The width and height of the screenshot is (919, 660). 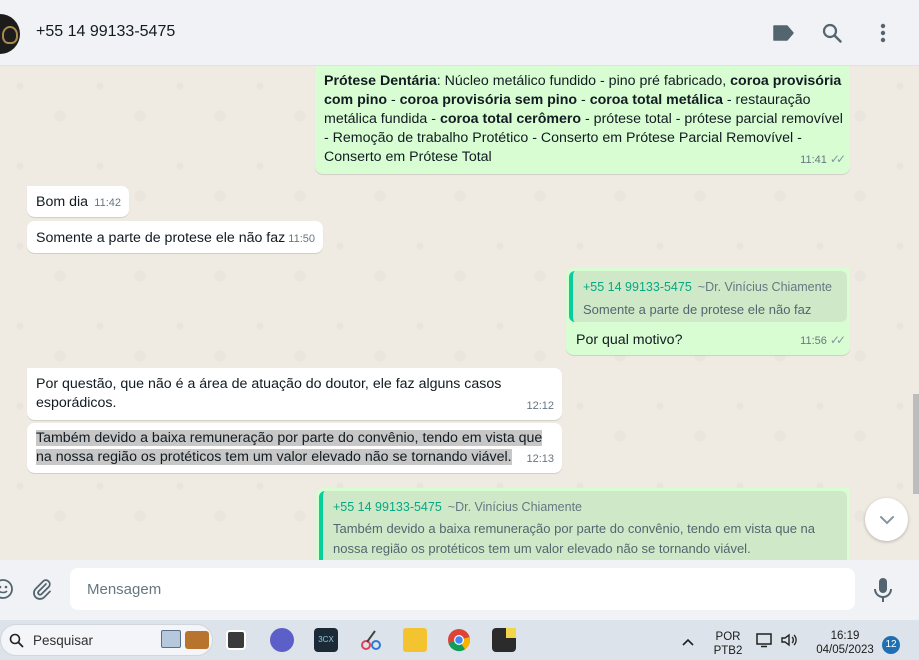 I want to click on composer-bar, so click(x=459, y=590).